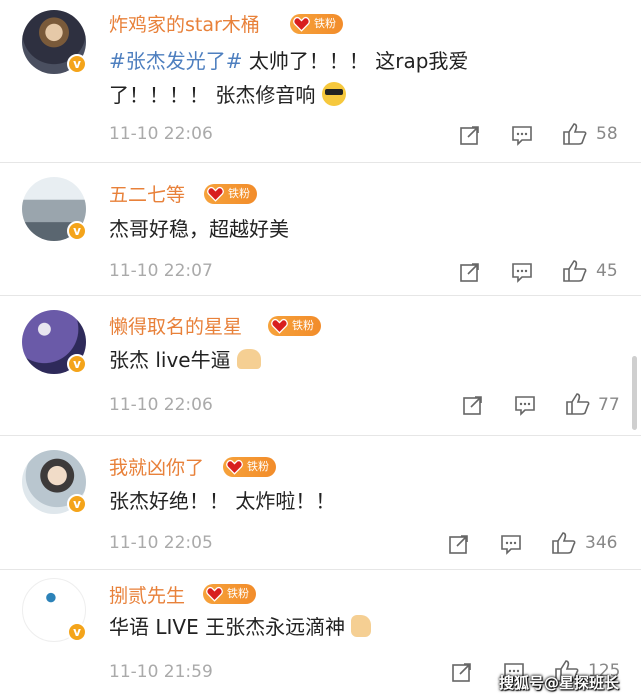 The height and width of the screenshot is (699, 641). I want to click on watermark: 搜狐号@星探班长, so click(559, 683).